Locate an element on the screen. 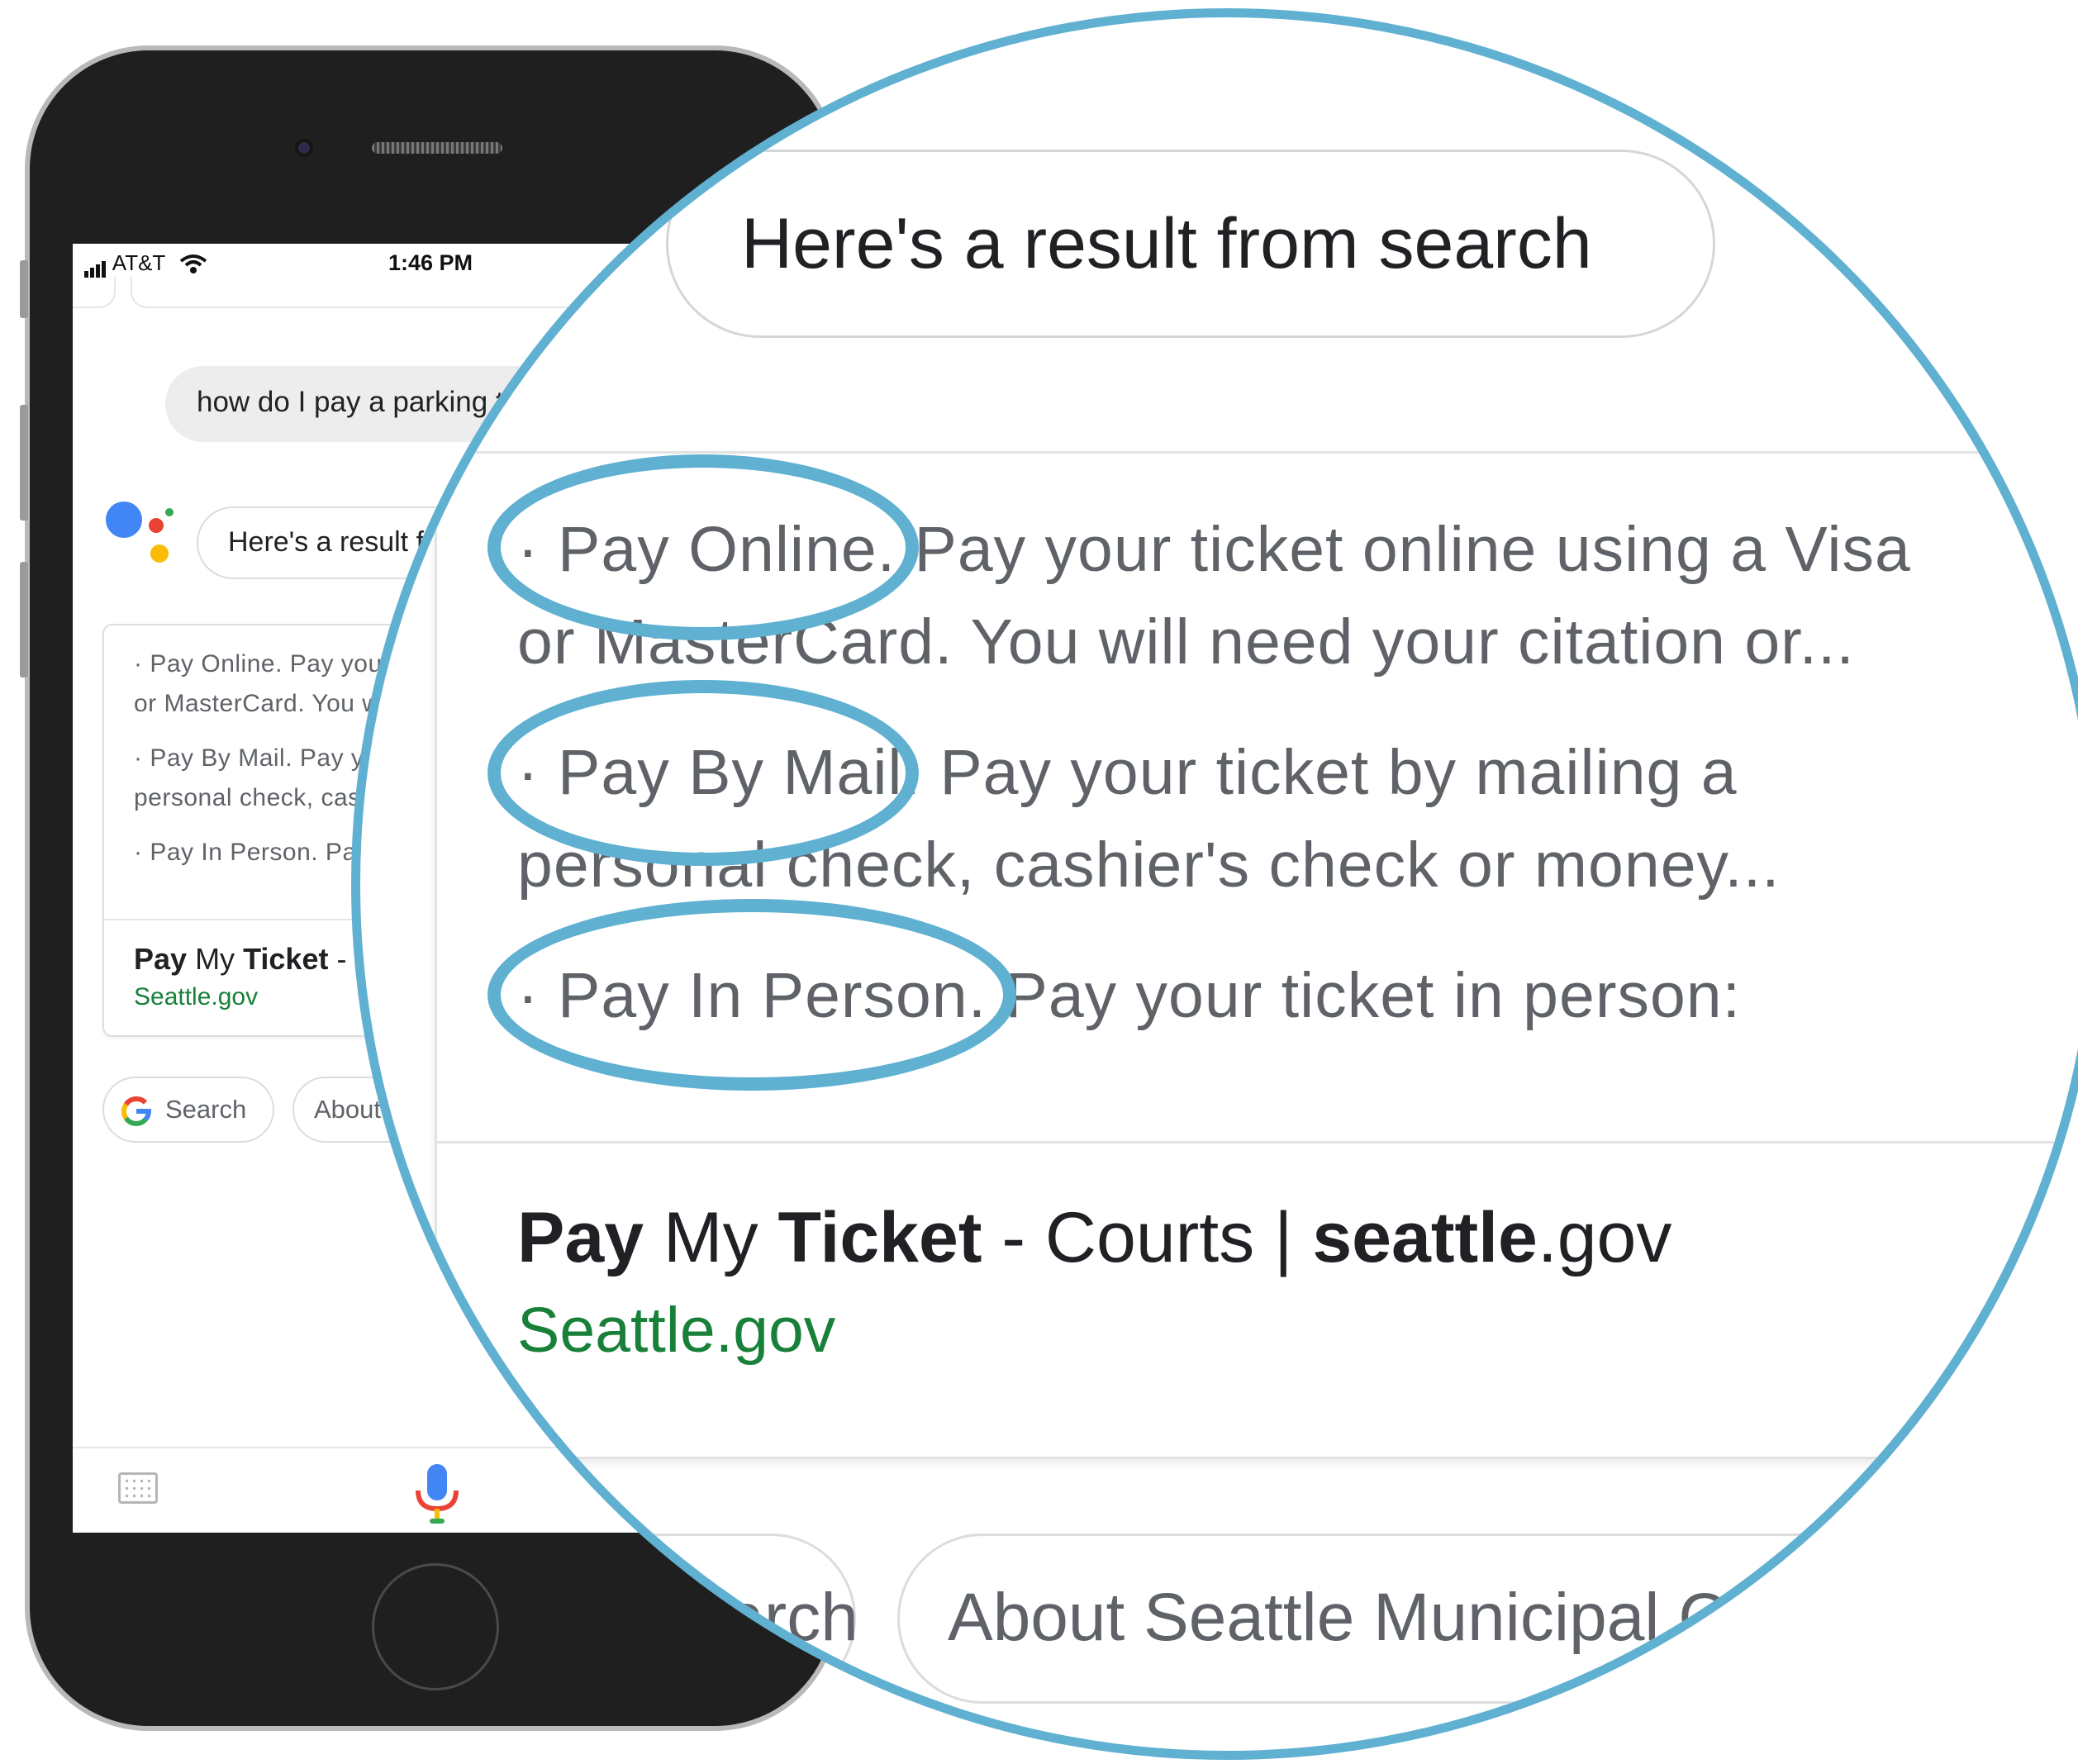  zoomed-title-part: Ticket is located at coordinates (879, 1237).